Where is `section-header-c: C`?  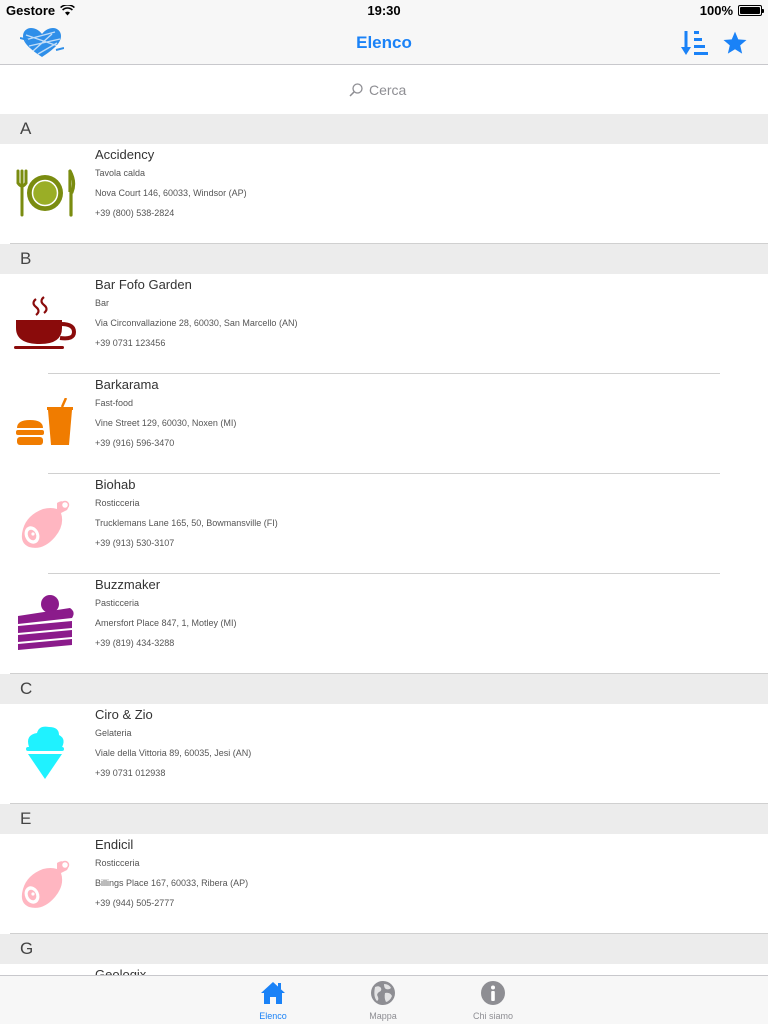 section-header-c: C is located at coordinates (384, 689).